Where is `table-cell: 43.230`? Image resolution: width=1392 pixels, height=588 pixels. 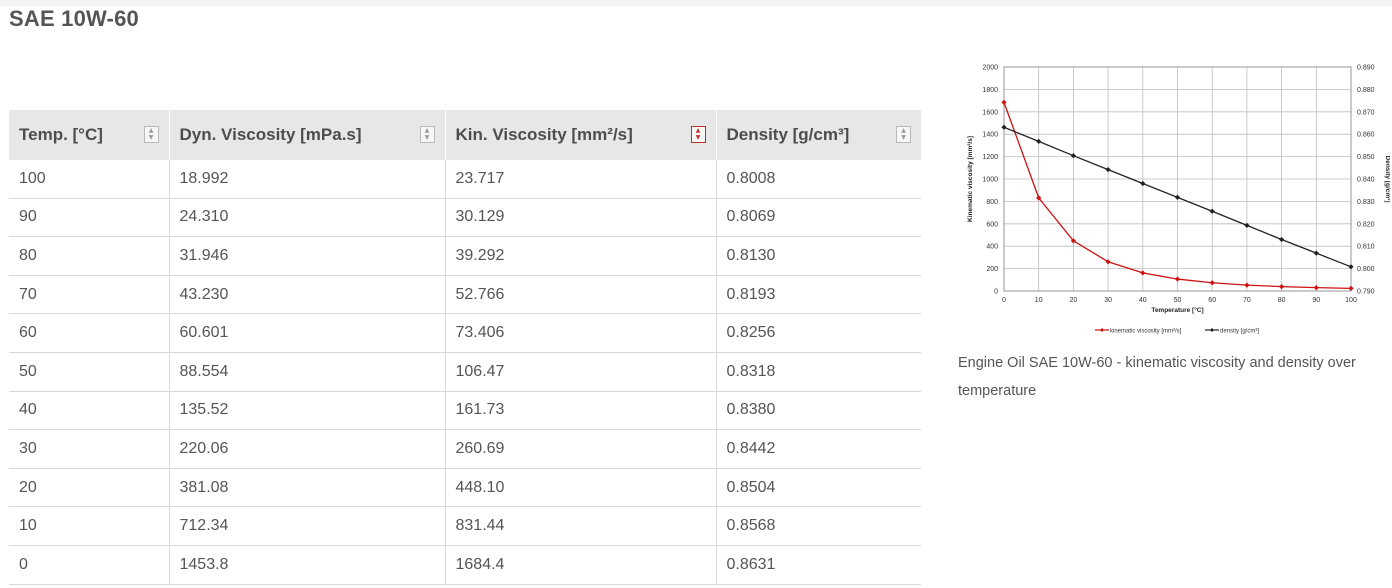 table-cell: 43.230 is located at coordinates (307, 295).